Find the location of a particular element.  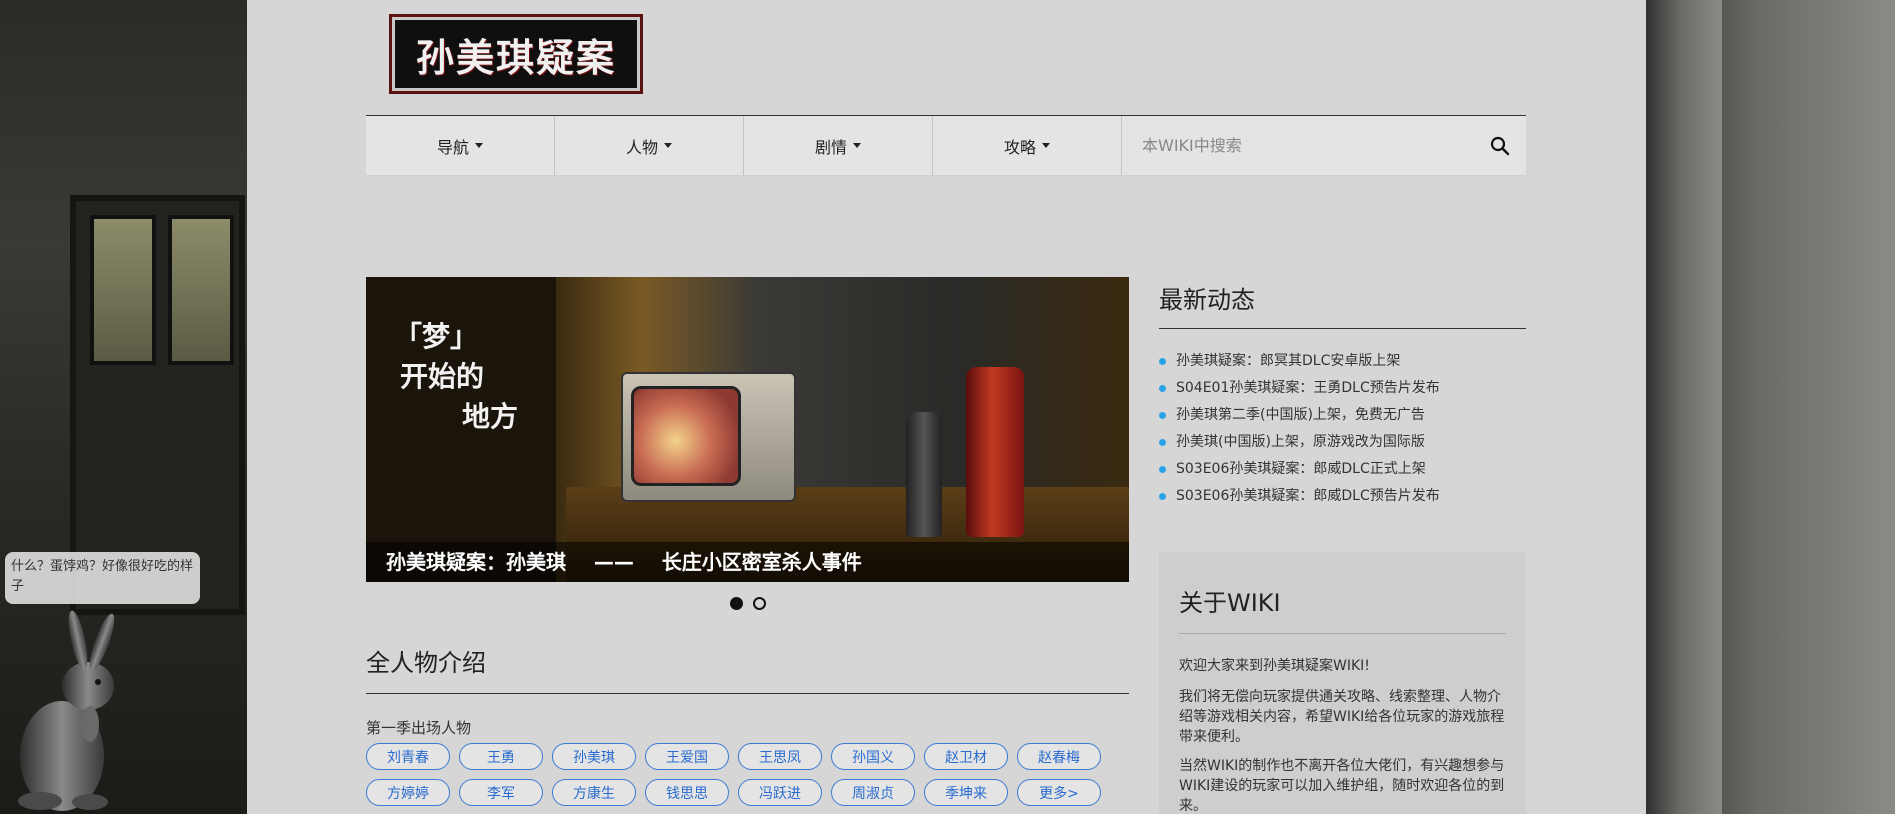

nav-menu-characters: 人物 is located at coordinates (649, 145).